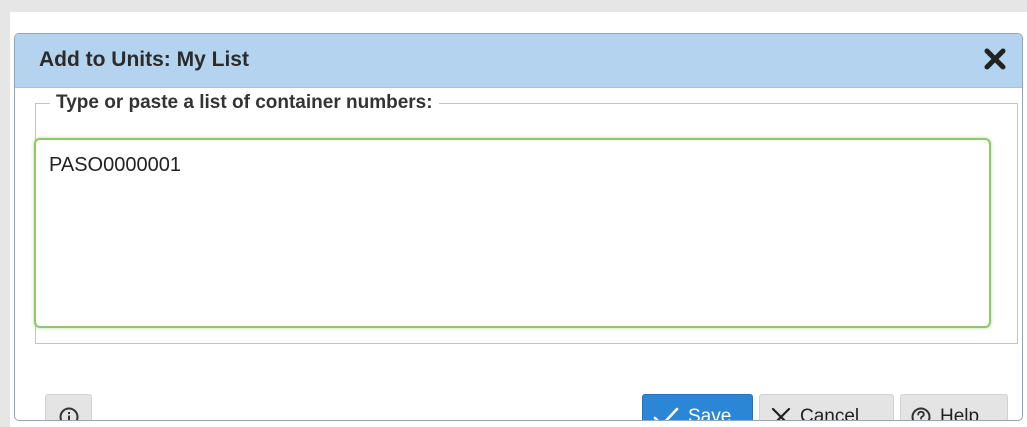 This screenshot has height=427, width=1027. I want to click on help-button: Help, so click(954, 407).